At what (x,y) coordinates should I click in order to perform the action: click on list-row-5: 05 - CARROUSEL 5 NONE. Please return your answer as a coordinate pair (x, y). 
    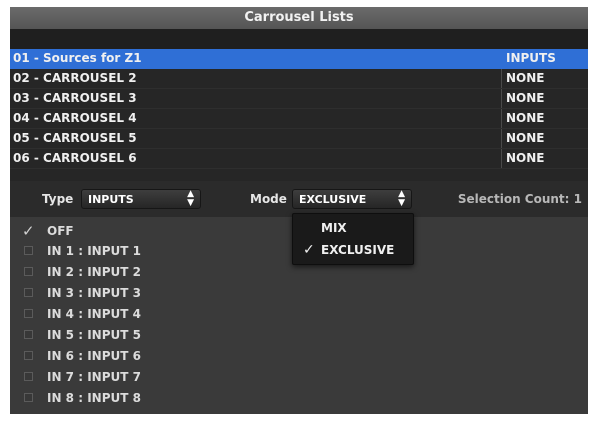
    Looking at the image, I should click on (299, 139).